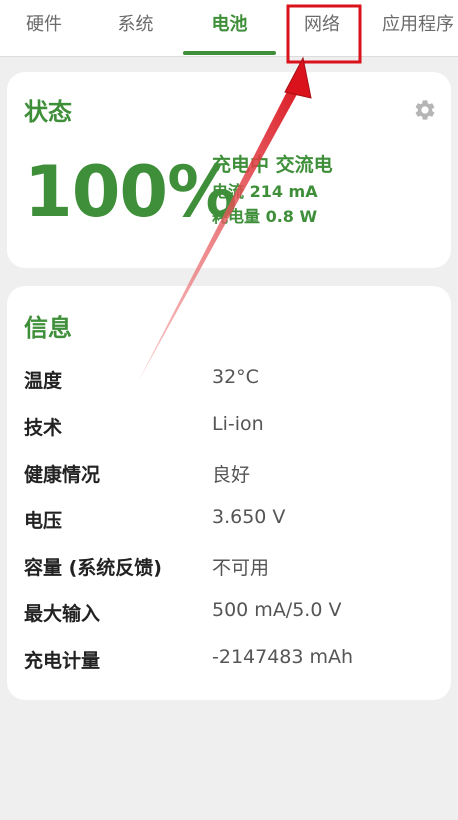 This screenshot has width=458, height=820. What do you see at coordinates (43, 428) in the screenshot?
I see `info-label: 技术` at bounding box center [43, 428].